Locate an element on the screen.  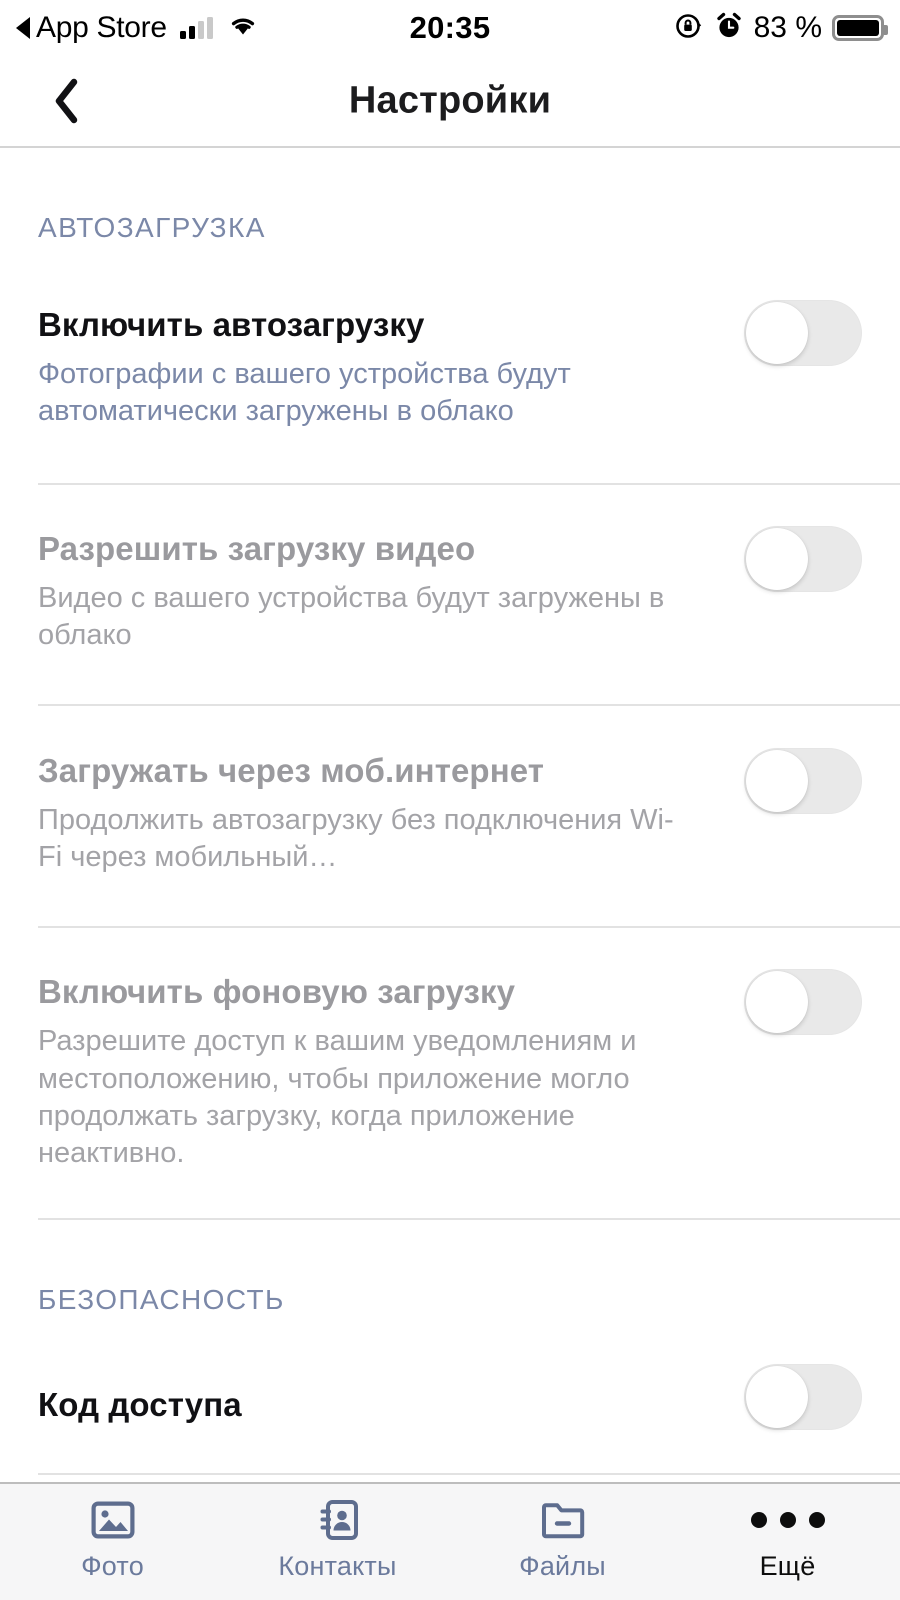
toggle-allow-video-upload is located at coordinates (803, 559).